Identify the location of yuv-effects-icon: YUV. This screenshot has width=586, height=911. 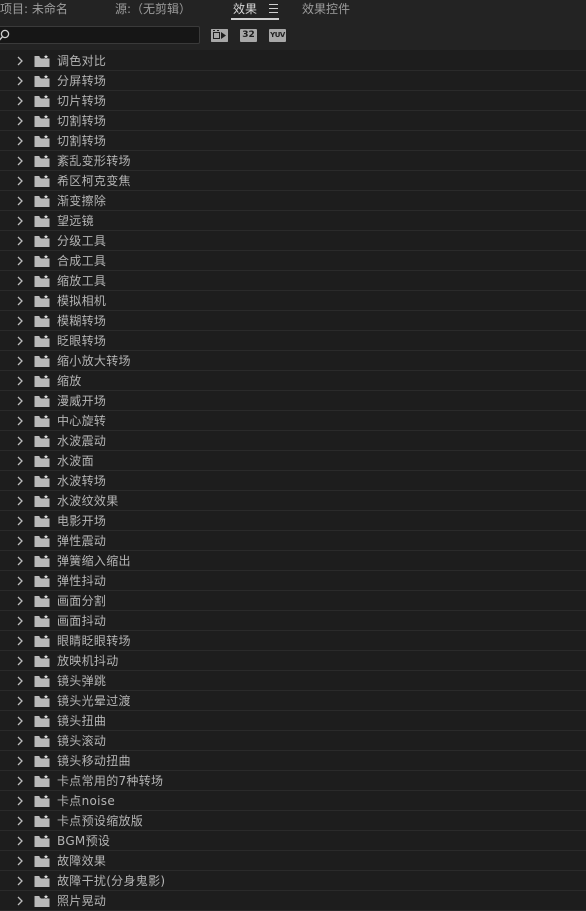
(277, 35).